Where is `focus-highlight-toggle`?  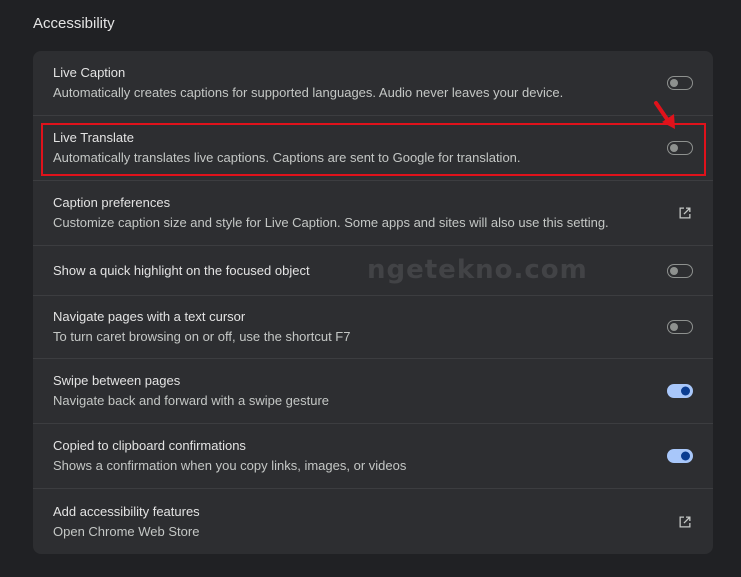
focus-highlight-toggle is located at coordinates (680, 270).